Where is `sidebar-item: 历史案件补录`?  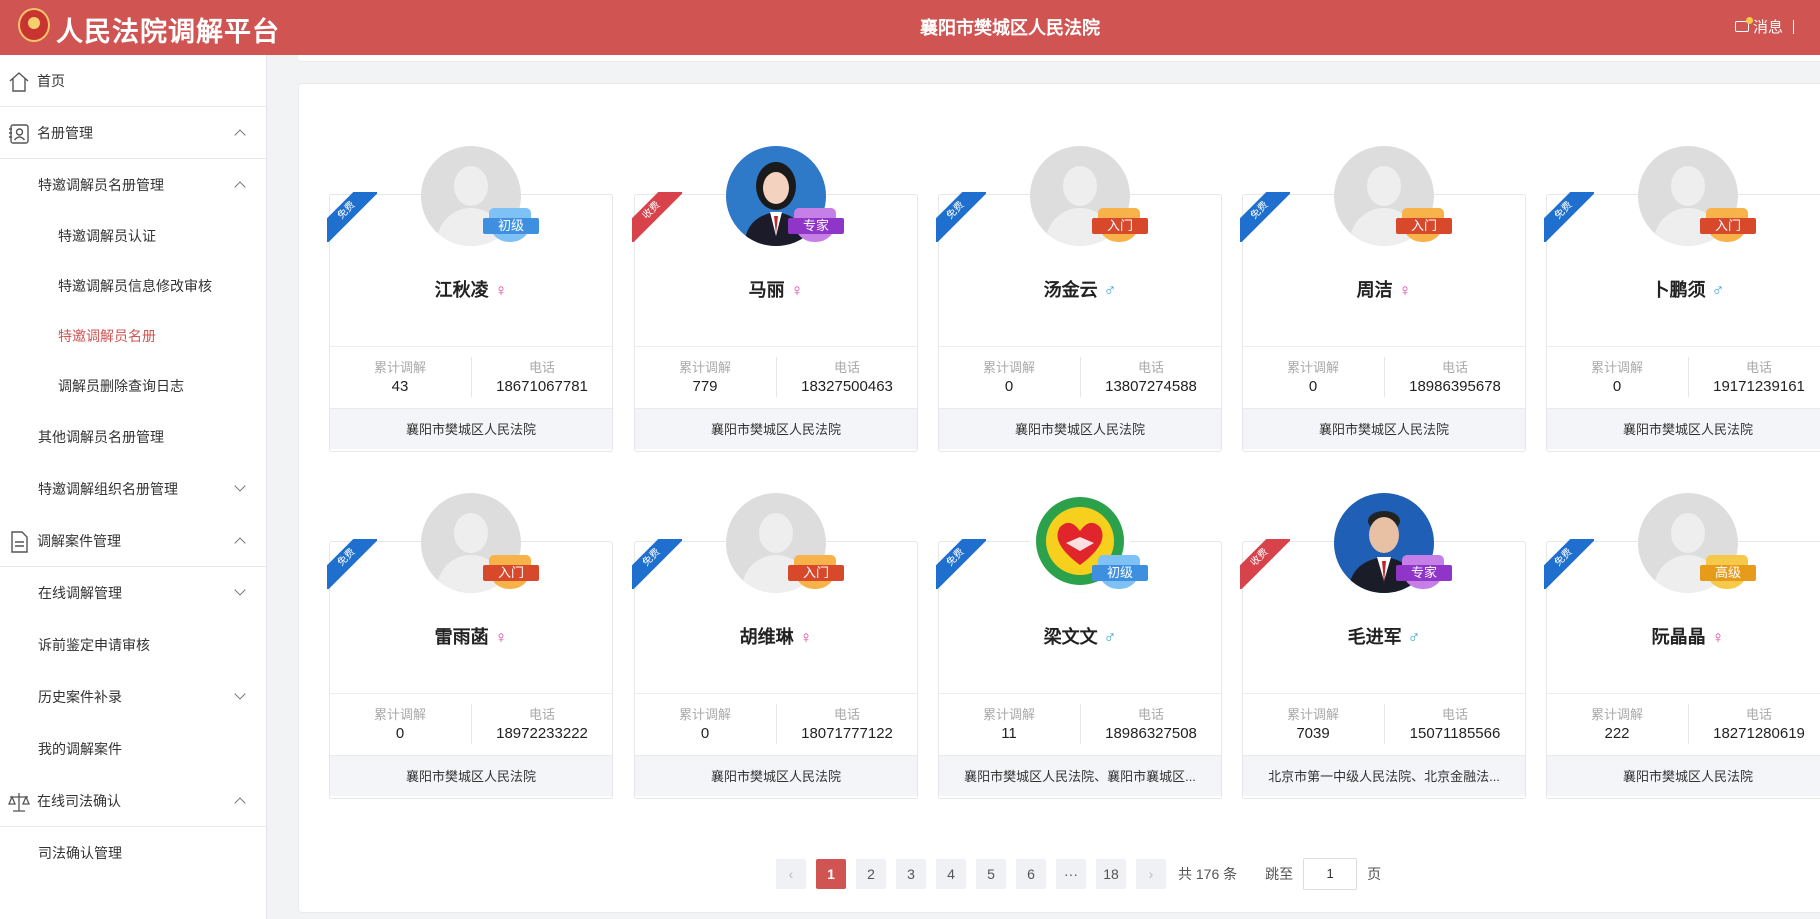
sidebar-item: 历史案件补录 is located at coordinates (133, 697).